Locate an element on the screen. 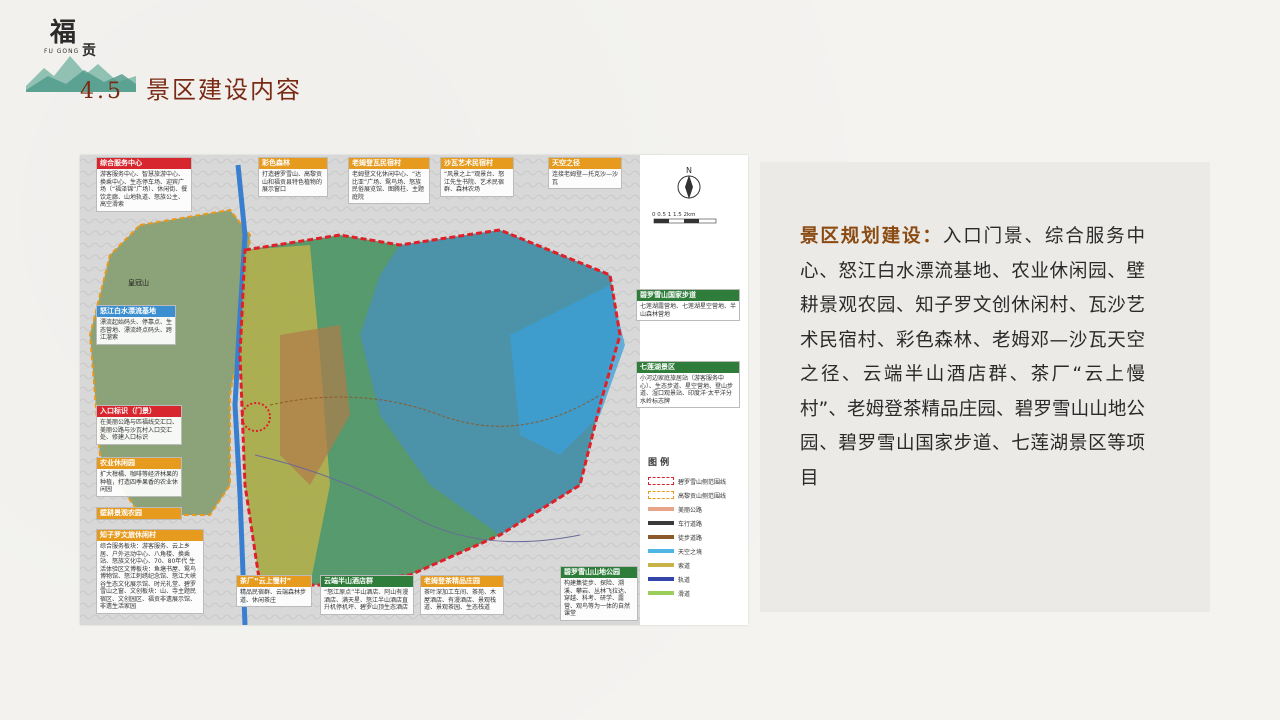  callout-colorful-forest: 彩色森林 打造碧罗雪山、高黎贡山和福贡县特色植物的展示窗口 is located at coordinates (293, 177).